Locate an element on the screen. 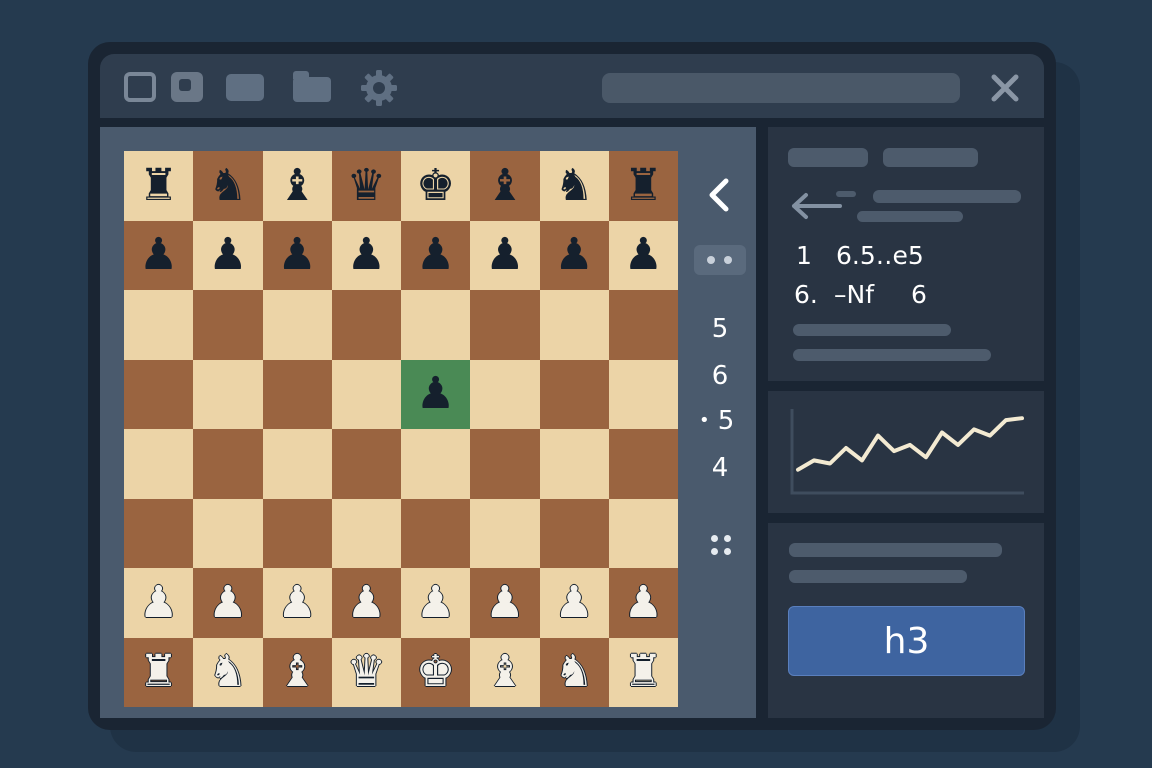 The width and height of the screenshot is (1152, 768). square-b8: ♞ is located at coordinates (228, 186).